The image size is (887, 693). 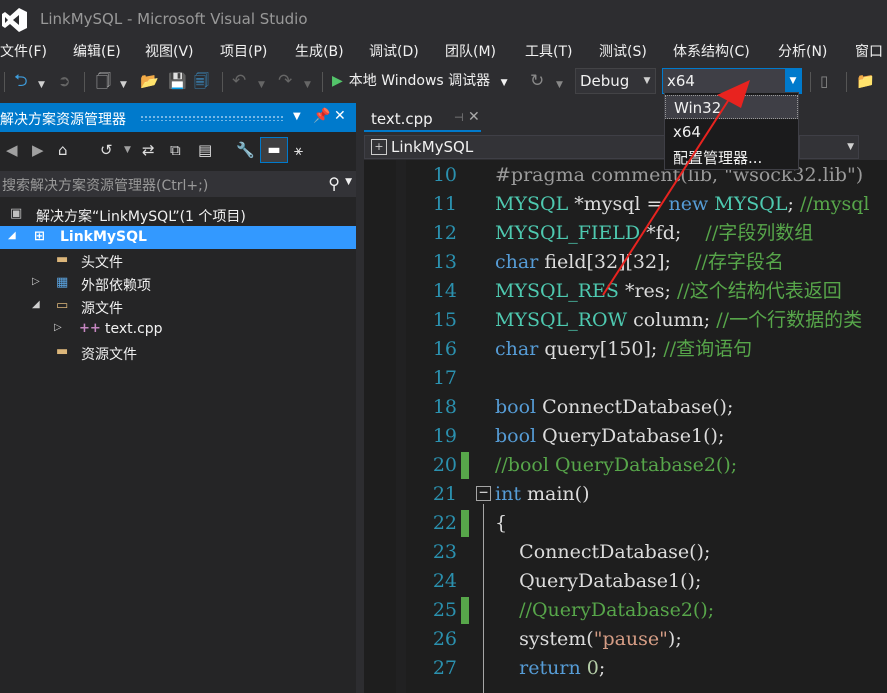 I want to click on collapse-all-icon: ⧉, so click(x=175, y=150).